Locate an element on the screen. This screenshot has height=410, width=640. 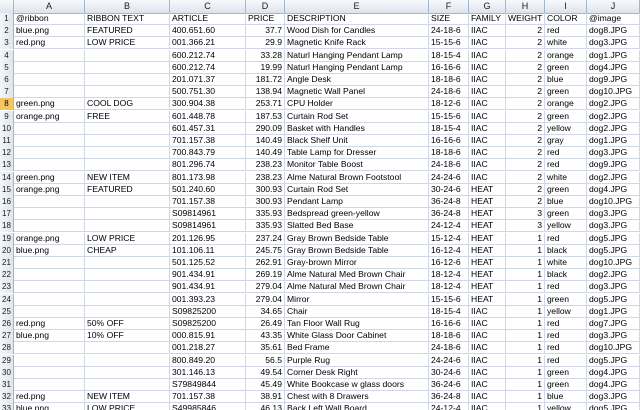
cell-a2: blue.png is located at coordinates (49, 31).